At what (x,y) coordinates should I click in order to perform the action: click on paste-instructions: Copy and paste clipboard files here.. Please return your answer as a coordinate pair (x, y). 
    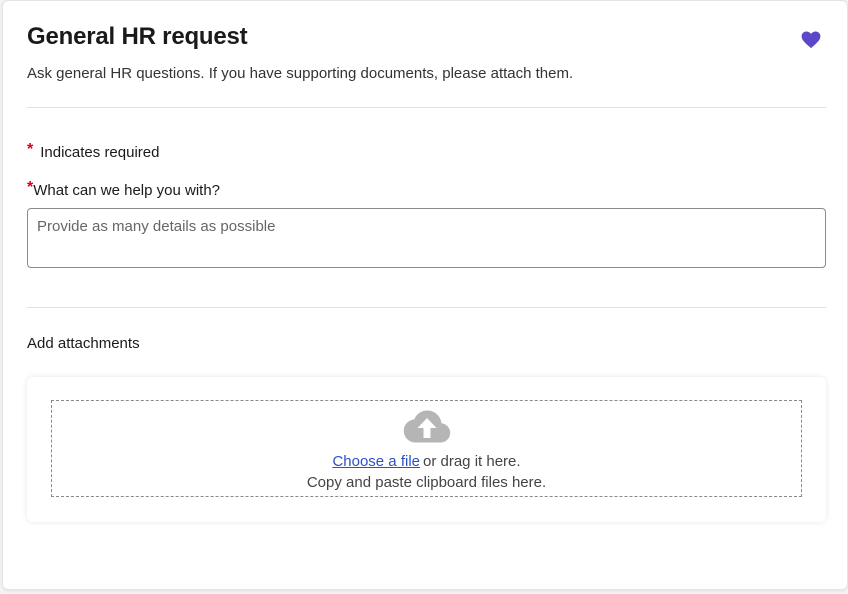
    Looking at the image, I should click on (426, 482).